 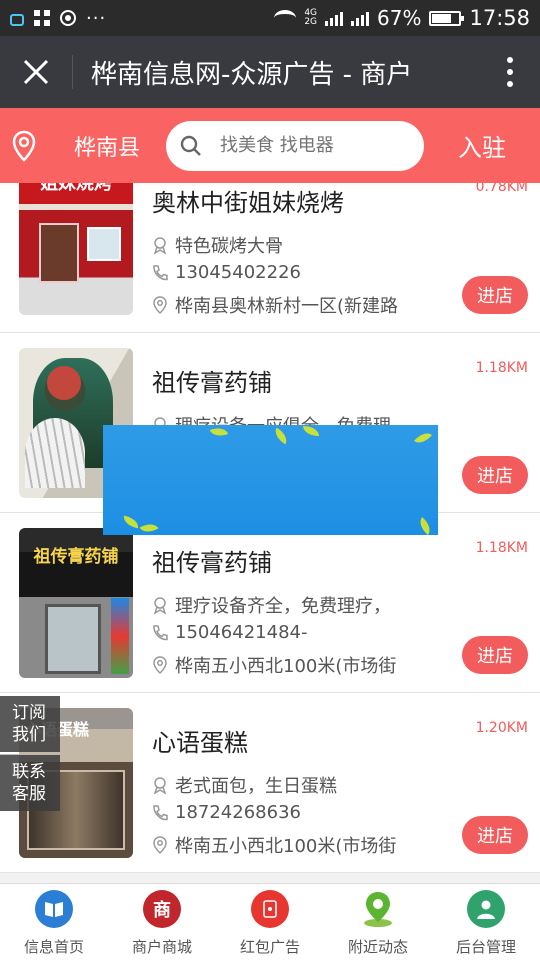 I want to click on search-icon, so click(x=190, y=145).